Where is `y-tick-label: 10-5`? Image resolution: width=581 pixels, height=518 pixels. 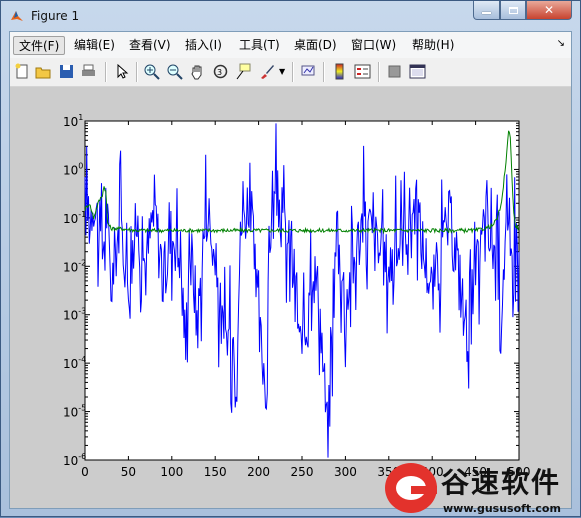
y-tick-label: 10-5 is located at coordinates (74, 412).